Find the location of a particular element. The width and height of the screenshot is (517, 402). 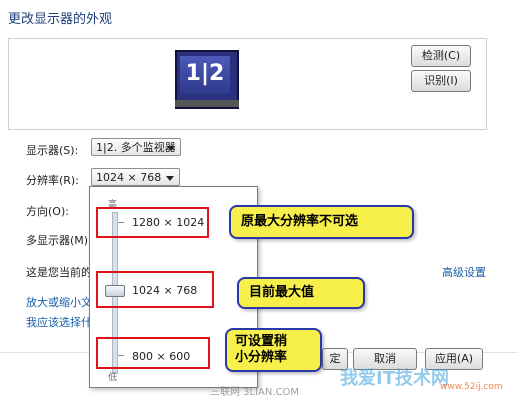

display-label: 显示器(S): is located at coordinates (52, 150).